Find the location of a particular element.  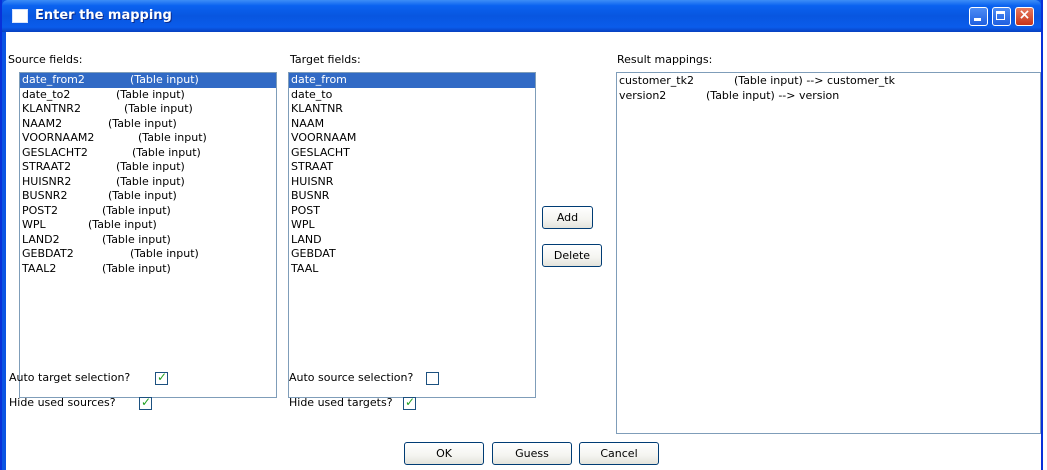

source-field-item: HUISNR2 (Table input) is located at coordinates (148, 182).